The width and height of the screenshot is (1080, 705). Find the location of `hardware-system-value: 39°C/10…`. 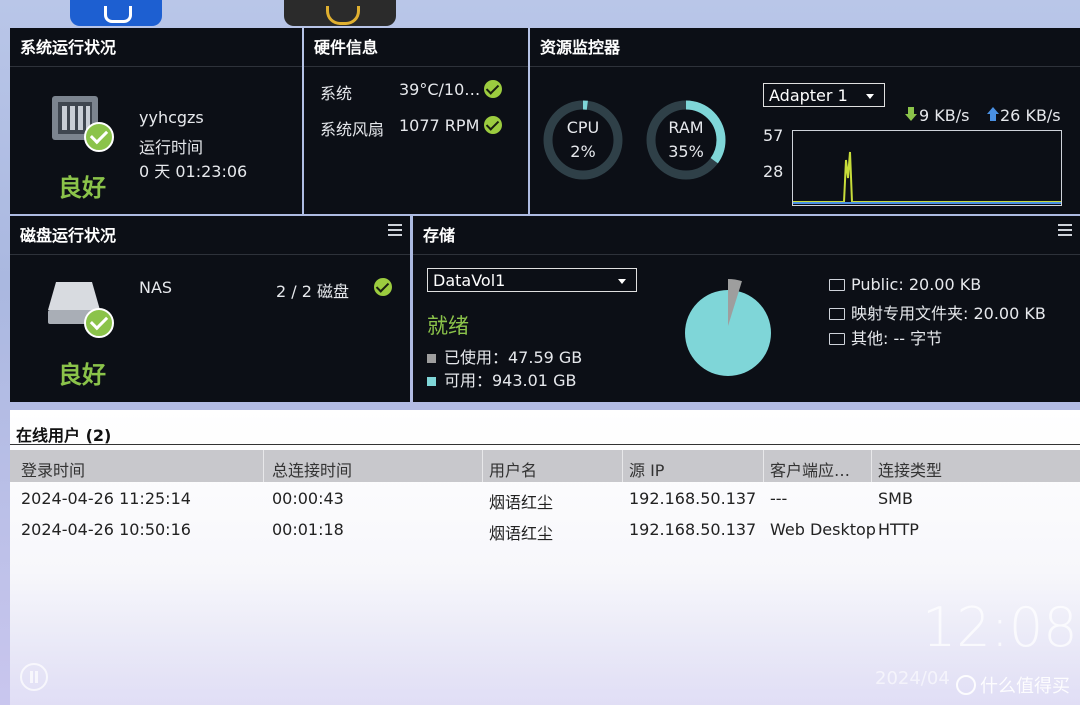

hardware-system-value: 39°C/10… is located at coordinates (440, 89).